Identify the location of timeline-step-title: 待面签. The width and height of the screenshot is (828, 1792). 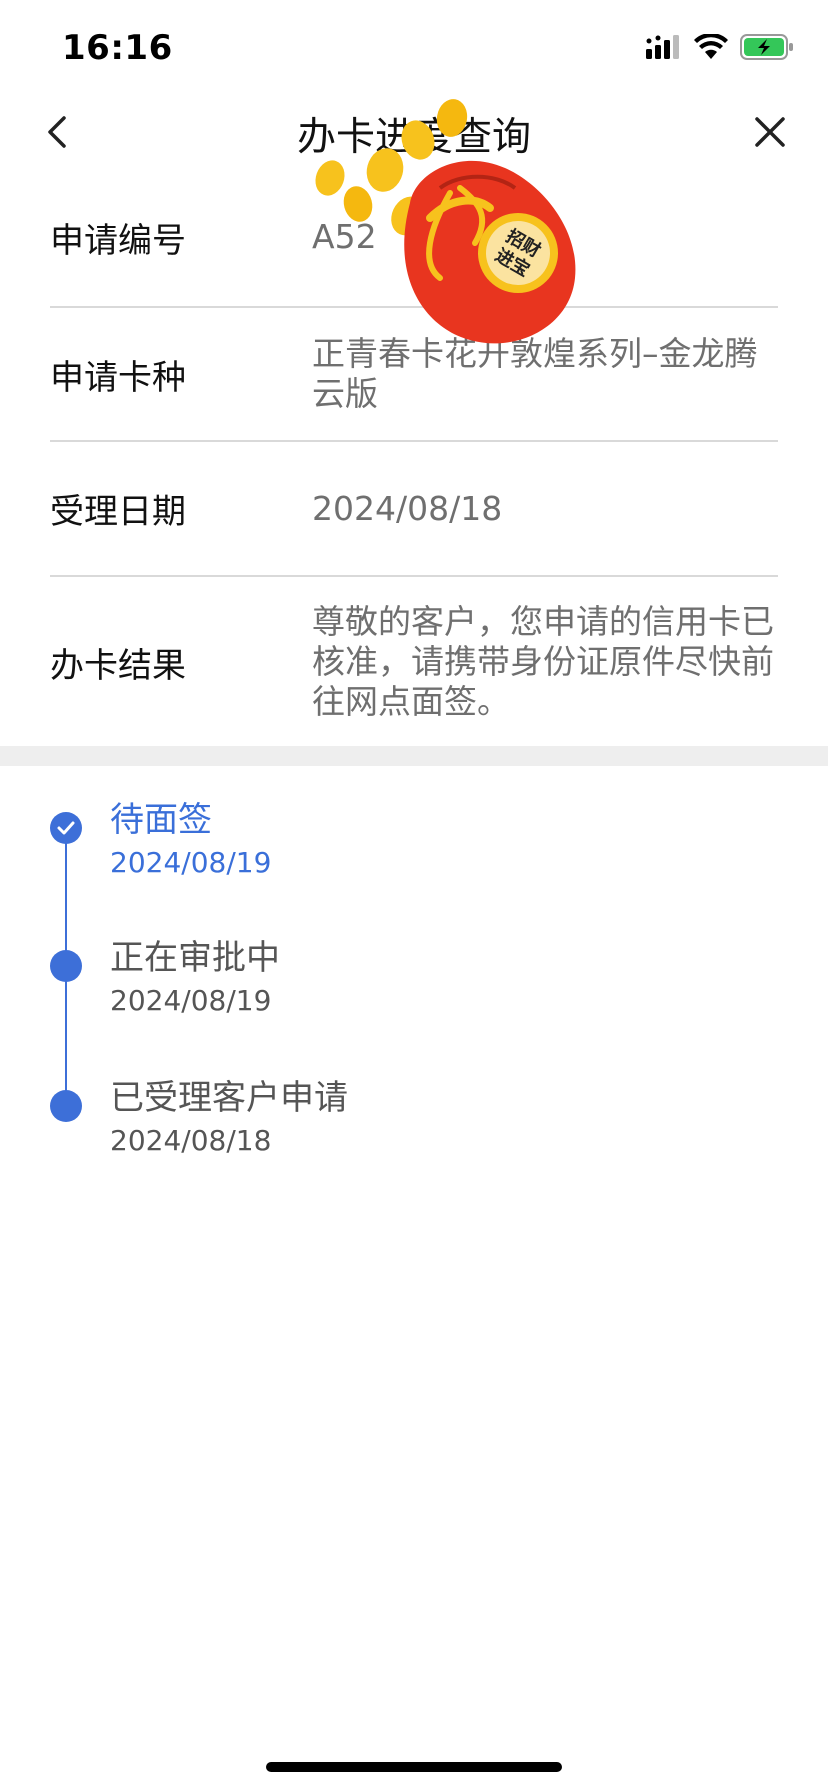
(161, 820).